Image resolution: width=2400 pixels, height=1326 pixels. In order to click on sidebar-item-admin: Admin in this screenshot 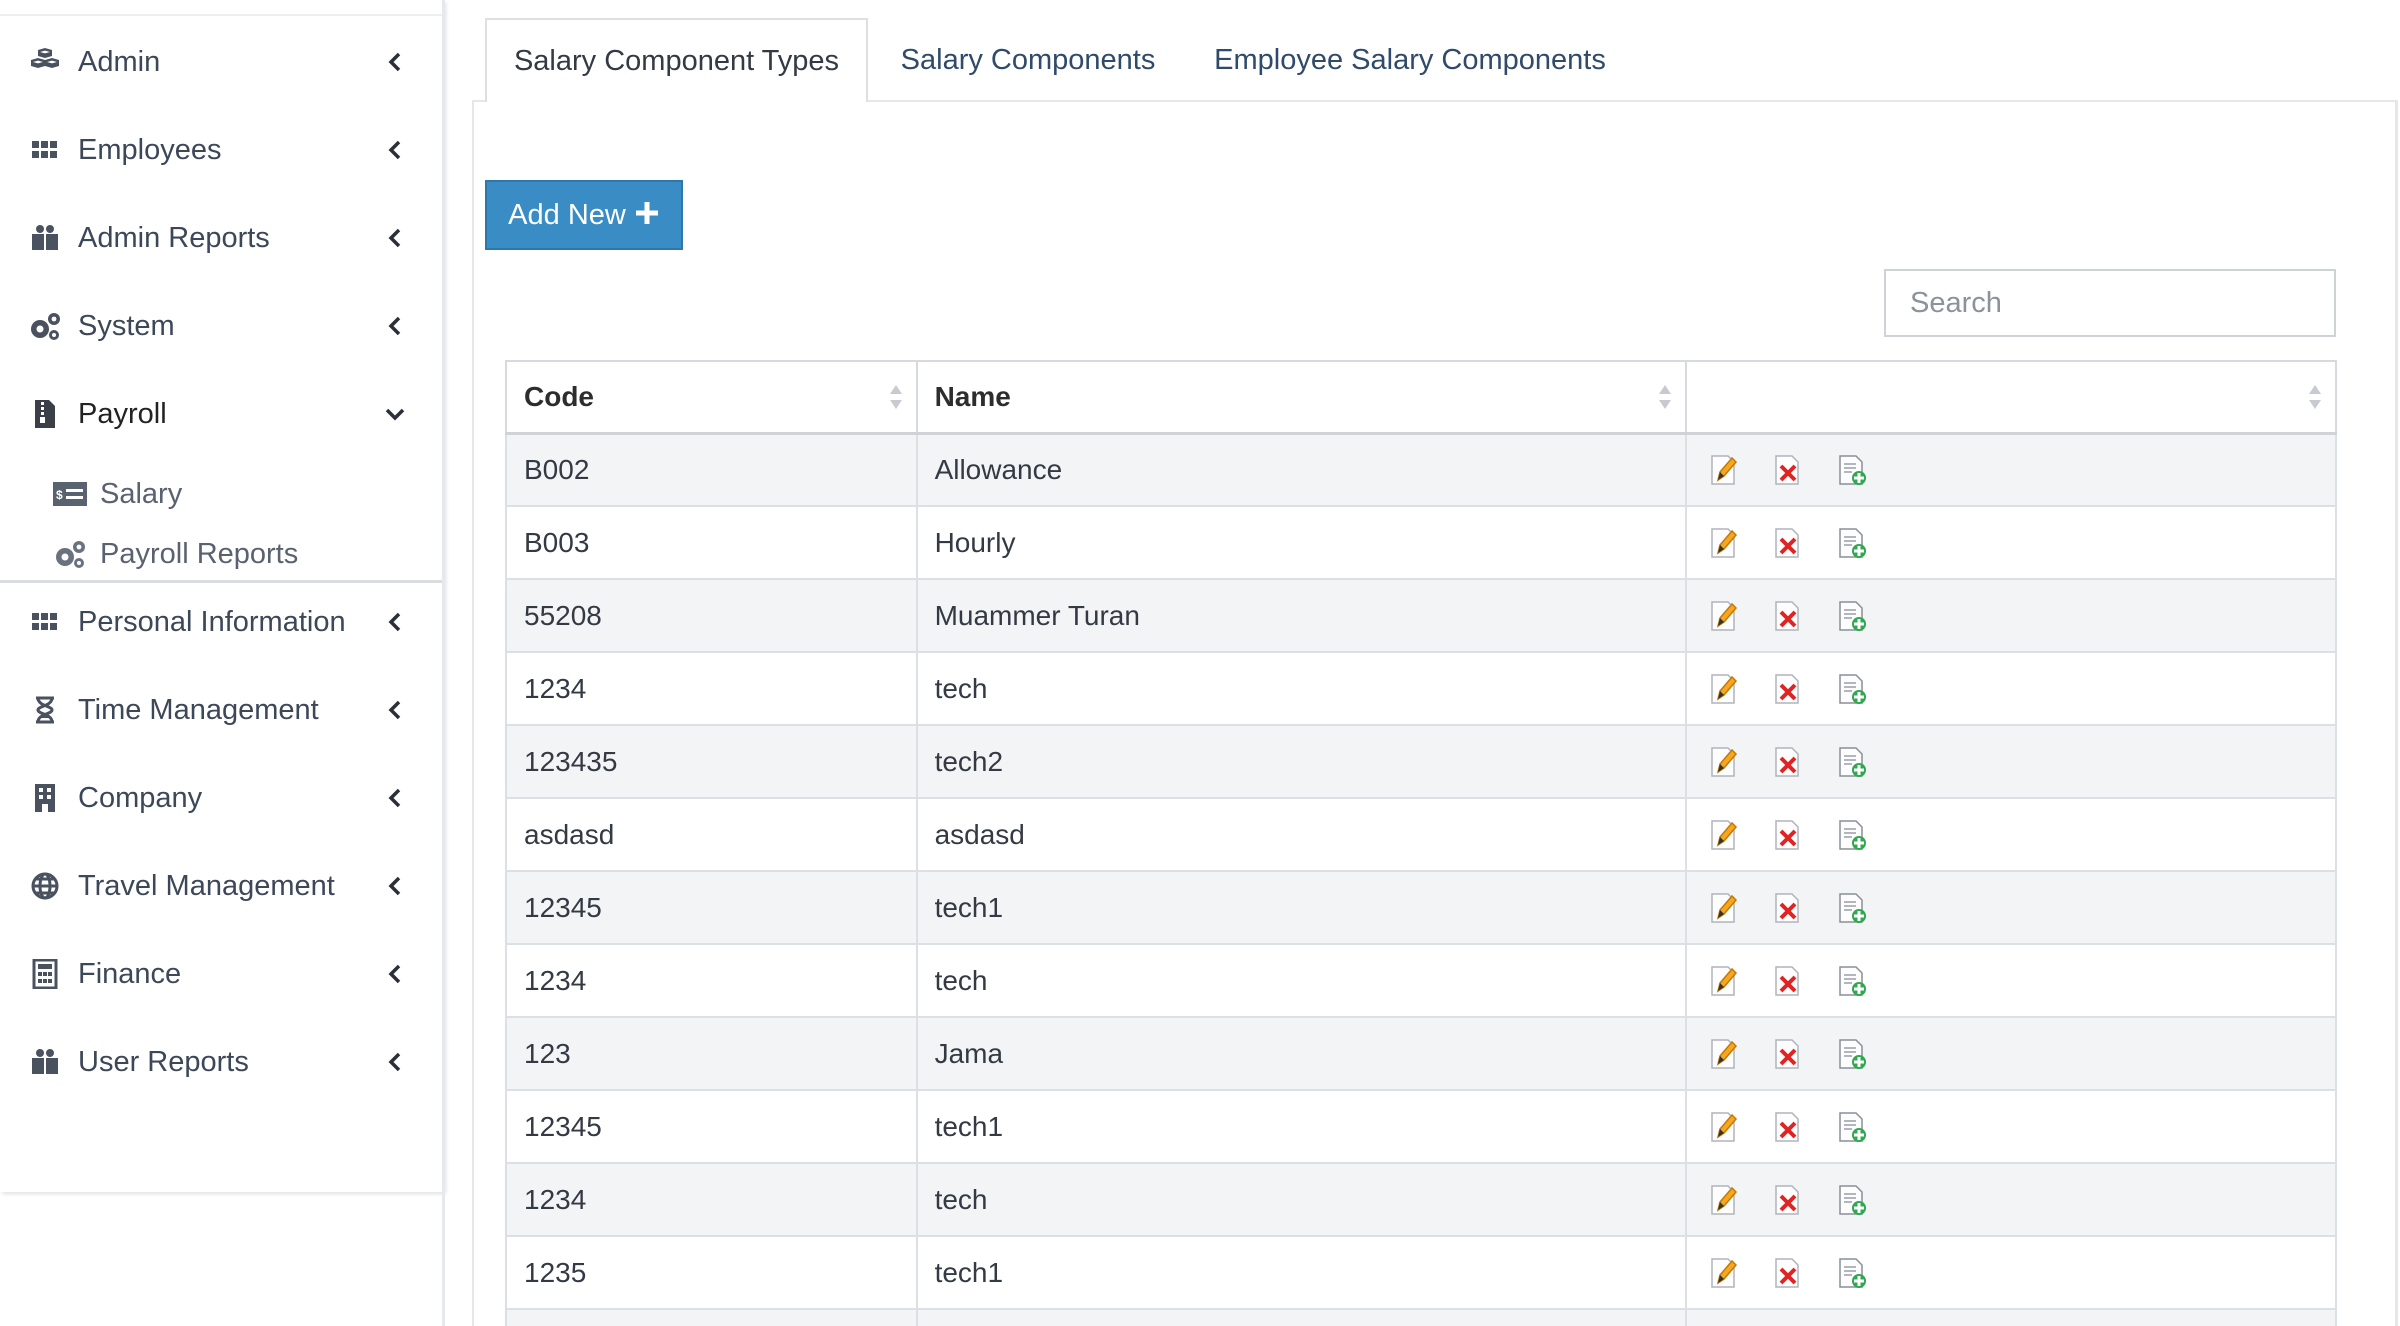, I will do `click(221, 62)`.